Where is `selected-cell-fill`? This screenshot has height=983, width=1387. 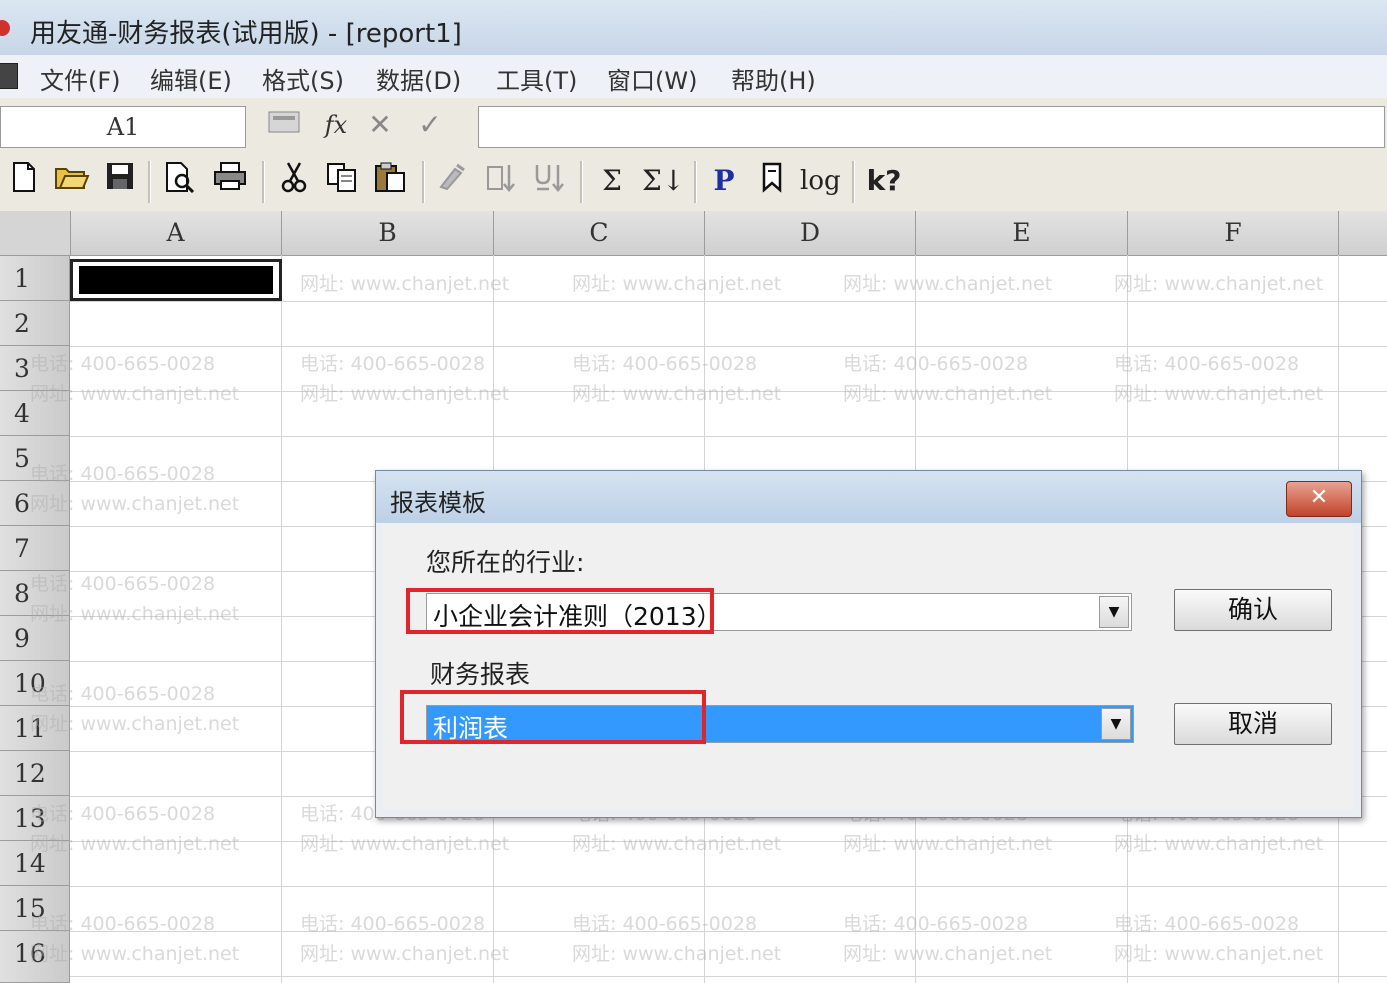
selected-cell-fill is located at coordinates (176, 280).